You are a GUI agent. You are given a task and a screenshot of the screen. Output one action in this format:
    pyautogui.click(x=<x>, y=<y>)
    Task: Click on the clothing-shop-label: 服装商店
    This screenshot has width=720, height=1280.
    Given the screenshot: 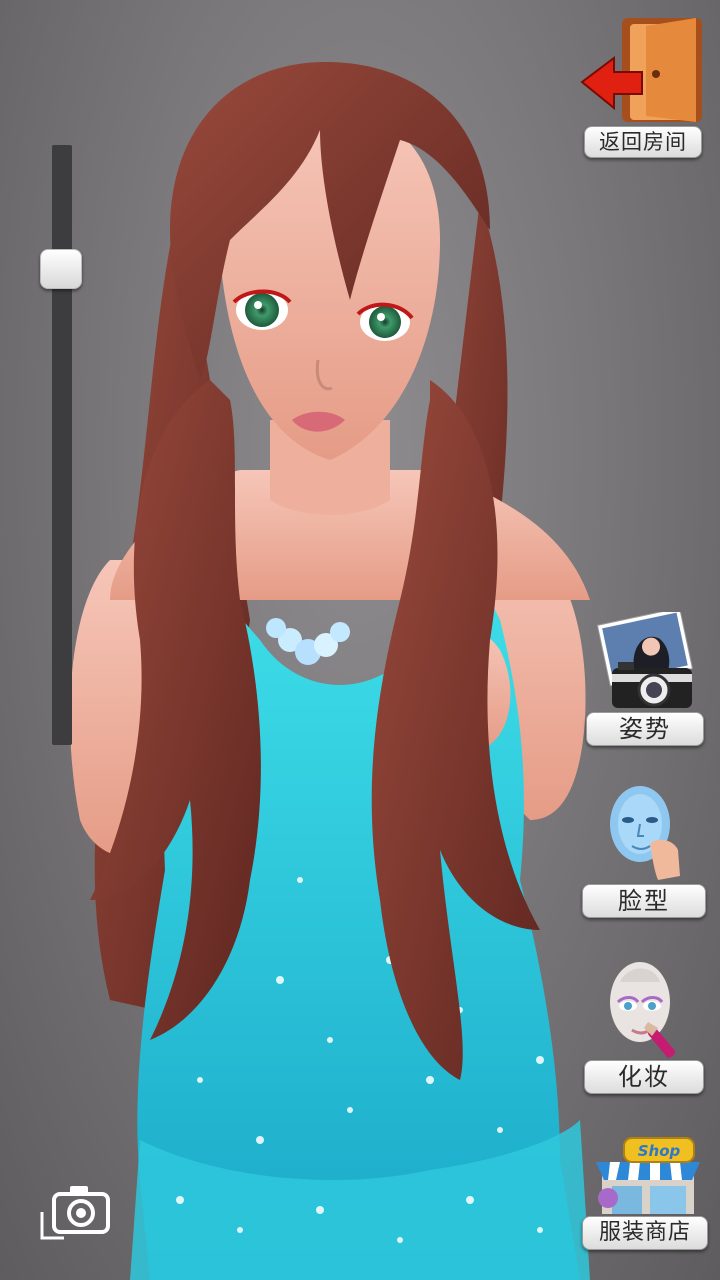 What is the action you would take?
    pyautogui.click(x=645, y=1233)
    